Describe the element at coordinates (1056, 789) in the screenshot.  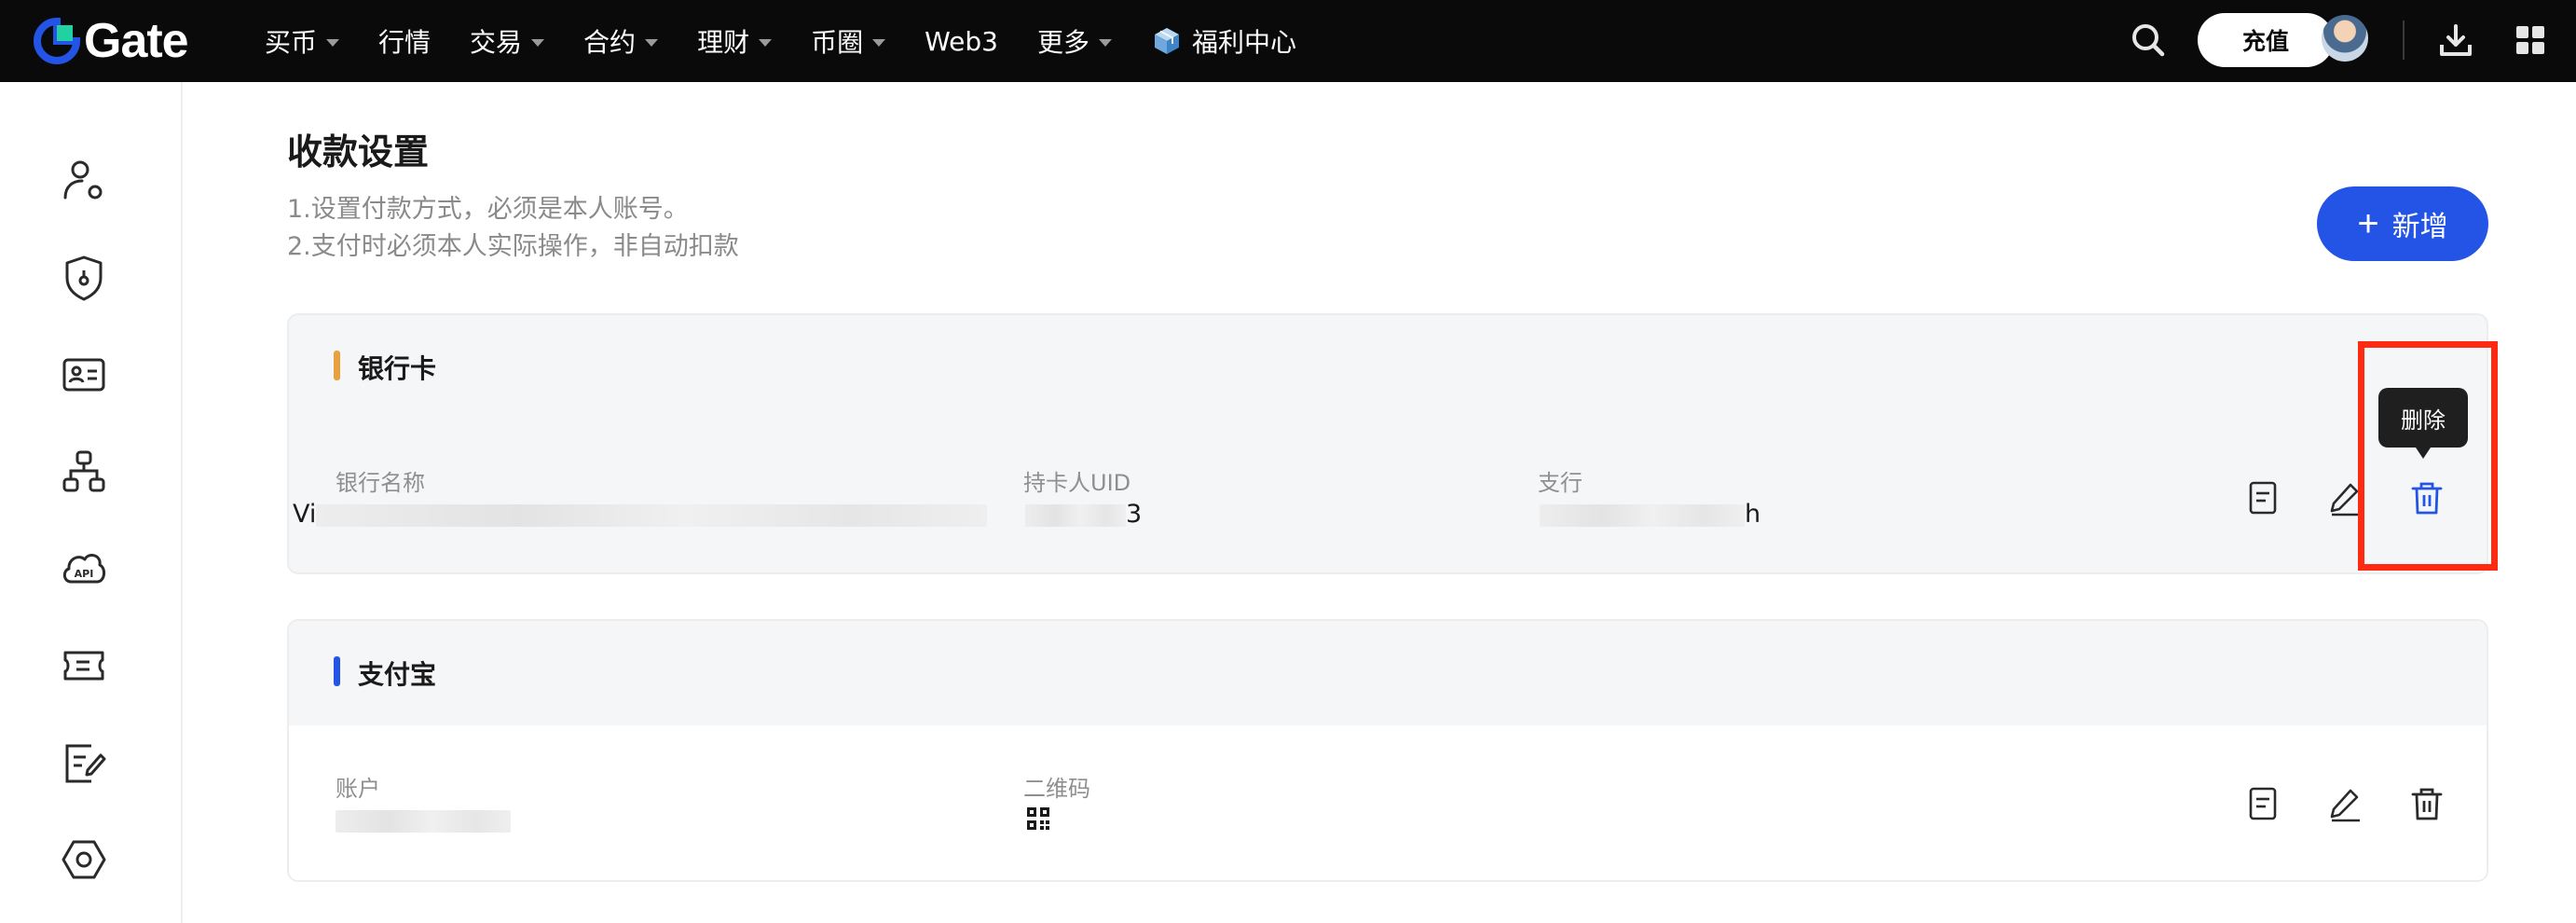
I see `qr-code-label: 二维码` at that location.